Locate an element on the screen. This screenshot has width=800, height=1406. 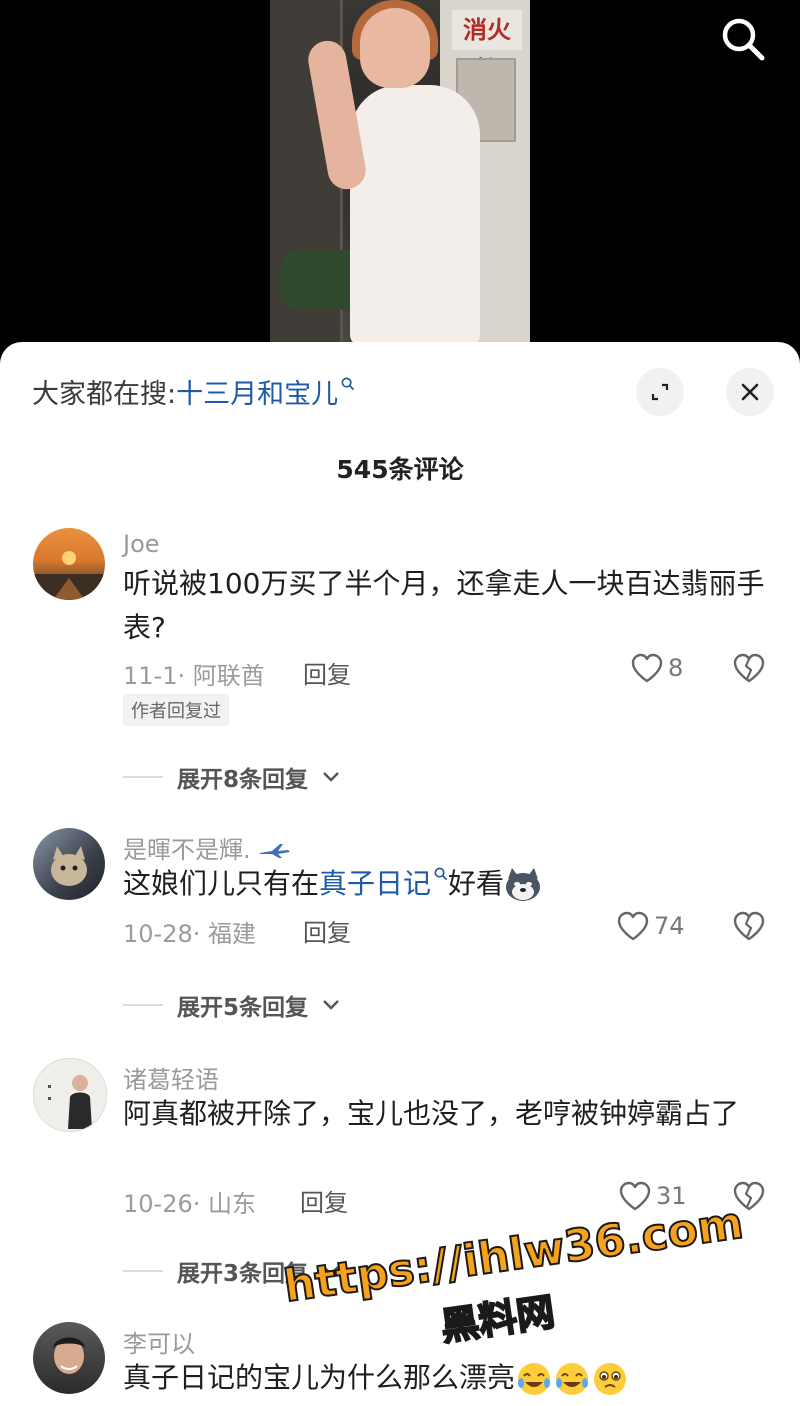
close-icon is located at coordinates (750, 392).